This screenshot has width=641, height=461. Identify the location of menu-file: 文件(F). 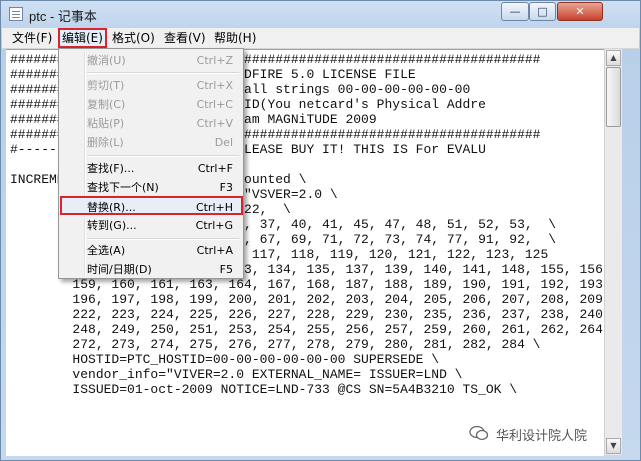
(32, 38).